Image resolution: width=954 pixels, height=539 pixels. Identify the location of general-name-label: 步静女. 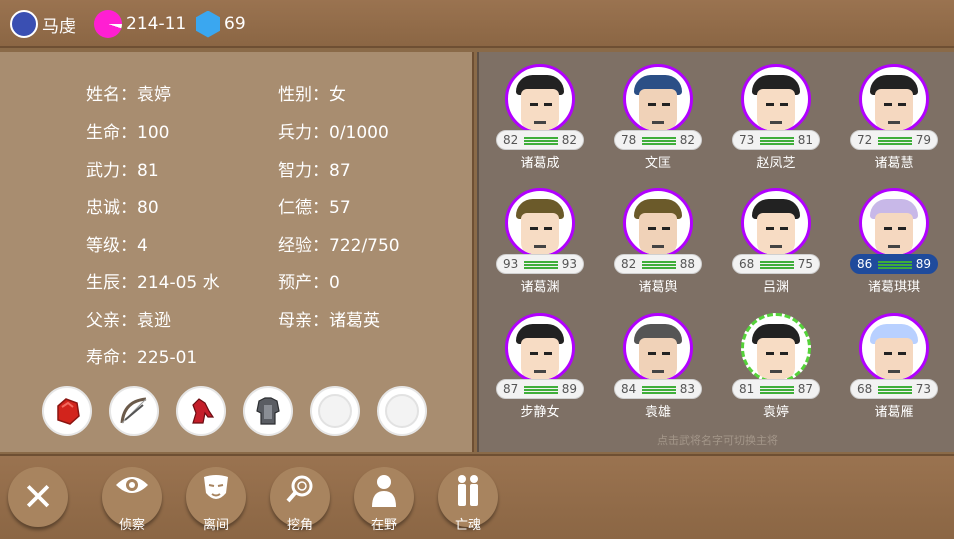
(540, 410).